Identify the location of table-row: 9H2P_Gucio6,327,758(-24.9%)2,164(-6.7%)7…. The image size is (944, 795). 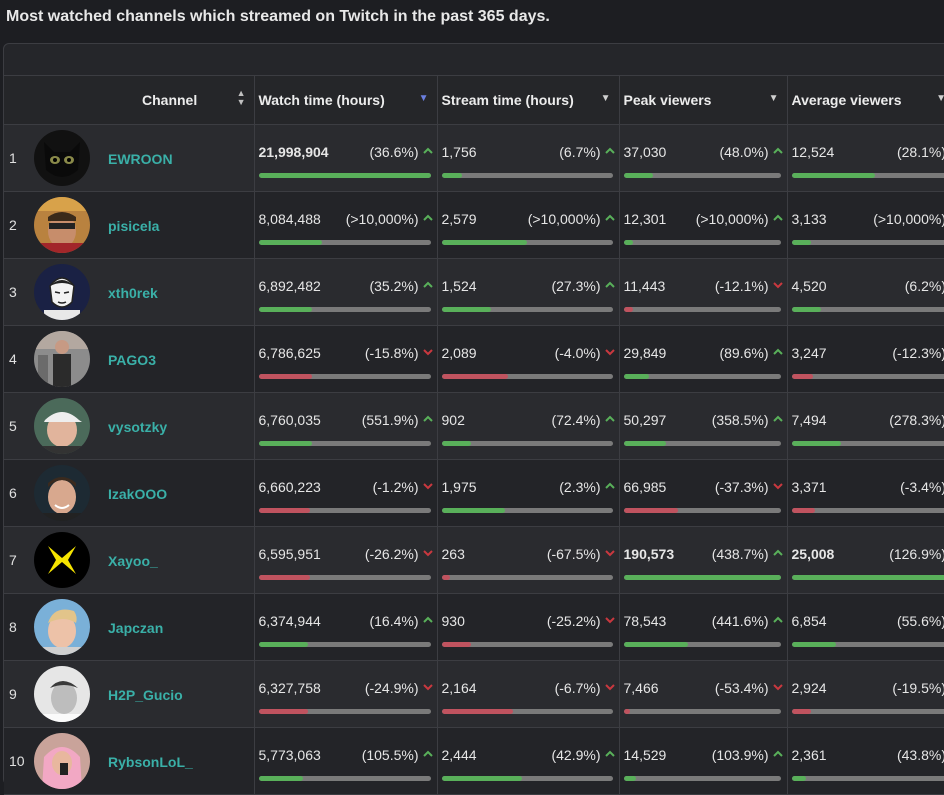
(474, 694).